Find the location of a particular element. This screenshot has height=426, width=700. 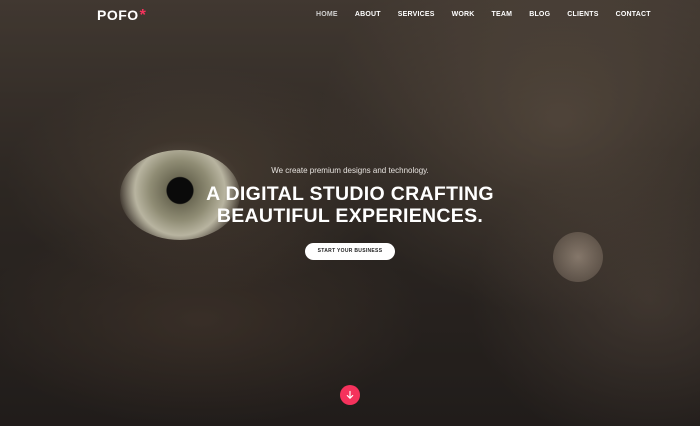

headline-line-1: A DIGITAL STUDIO CRAFTING is located at coordinates (350, 194).